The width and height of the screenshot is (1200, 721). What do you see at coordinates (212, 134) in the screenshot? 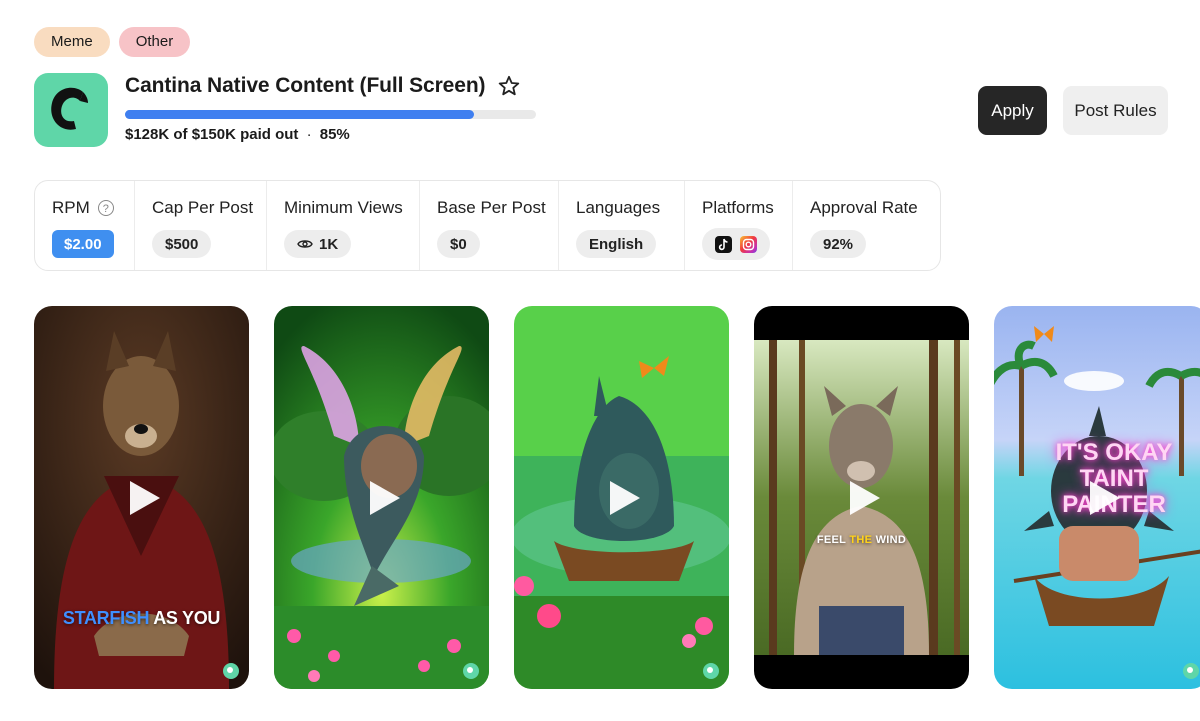
I see `paid-text: $128K of $150K paid out` at bounding box center [212, 134].